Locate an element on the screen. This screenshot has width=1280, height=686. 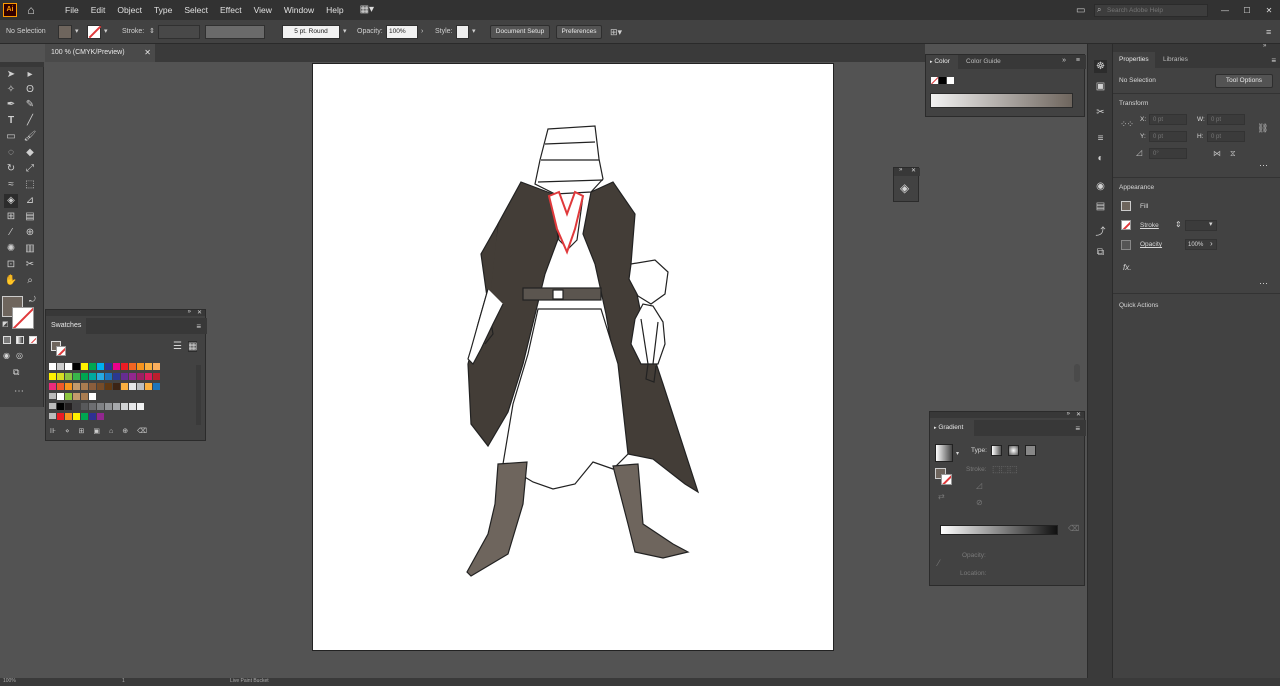
curvature-tool-icon: ✎ is located at coordinates (30, 105).